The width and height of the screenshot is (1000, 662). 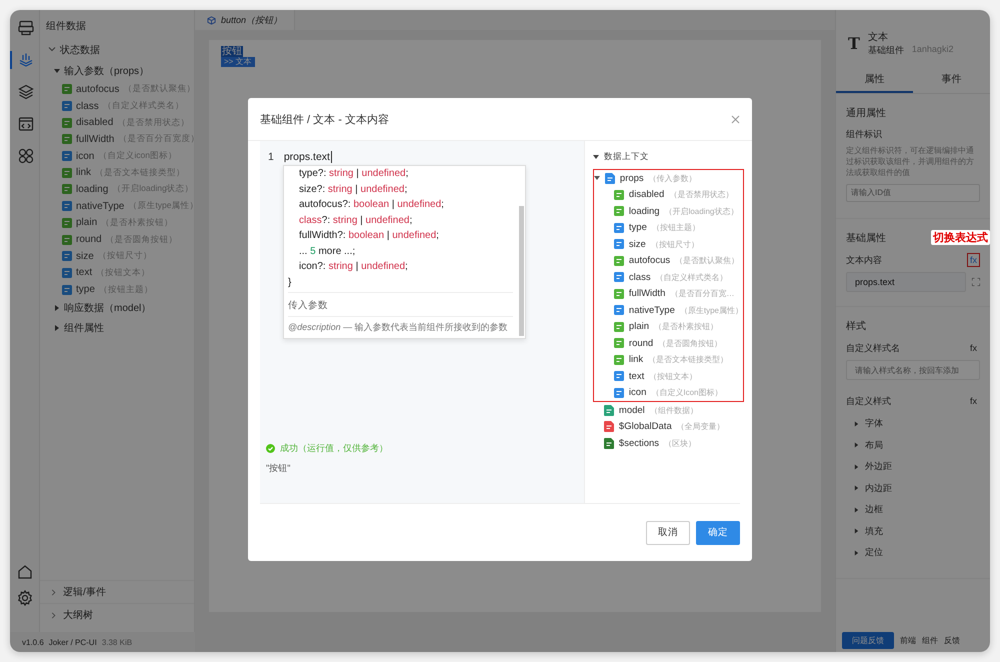 I want to click on confirm-button: 确定, so click(x=718, y=532).